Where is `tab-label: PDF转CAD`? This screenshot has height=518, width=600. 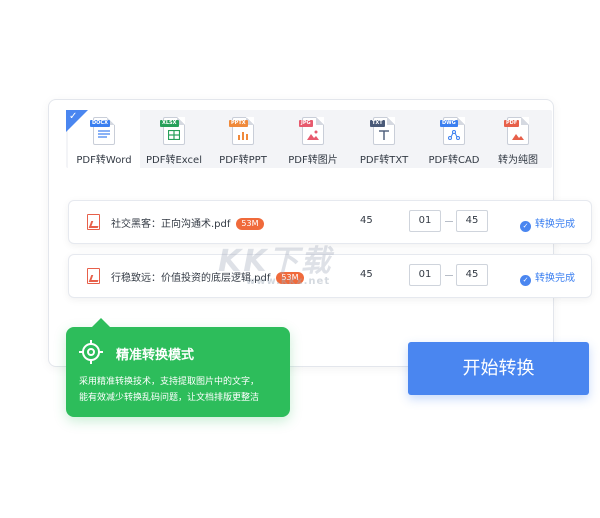 tab-label: PDF转CAD is located at coordinates (454, 160).